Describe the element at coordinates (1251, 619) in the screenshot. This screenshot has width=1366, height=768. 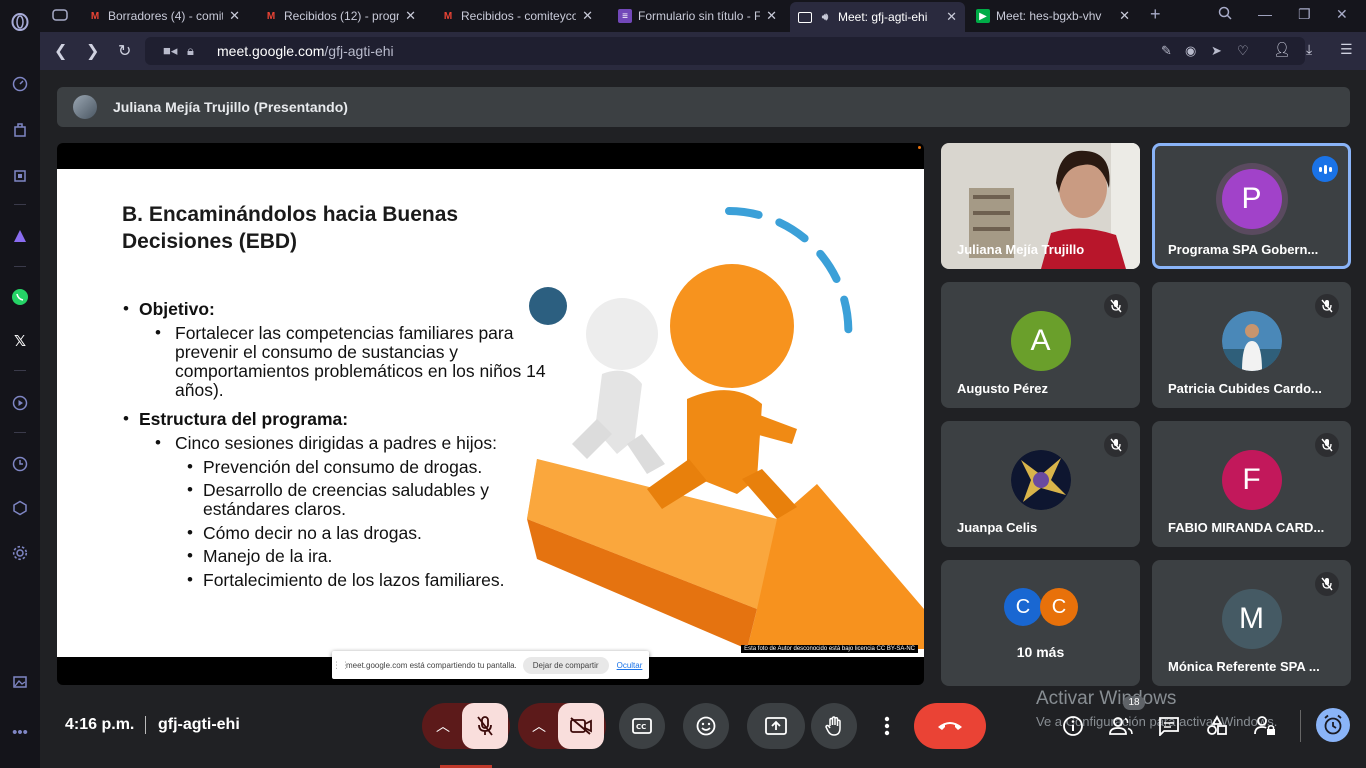
I see `avatar: M` at that location.